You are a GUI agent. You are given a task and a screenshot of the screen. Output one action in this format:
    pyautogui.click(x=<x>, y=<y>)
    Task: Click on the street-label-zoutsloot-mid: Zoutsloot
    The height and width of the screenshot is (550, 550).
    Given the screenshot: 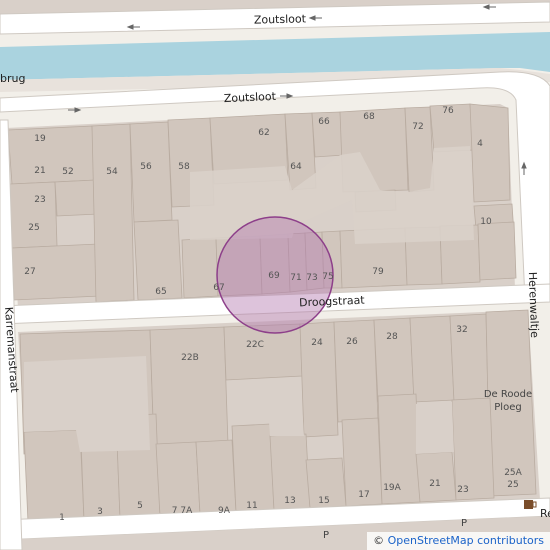 What is the action you would take?
    pyautogui.click(x=250, y=97)
    